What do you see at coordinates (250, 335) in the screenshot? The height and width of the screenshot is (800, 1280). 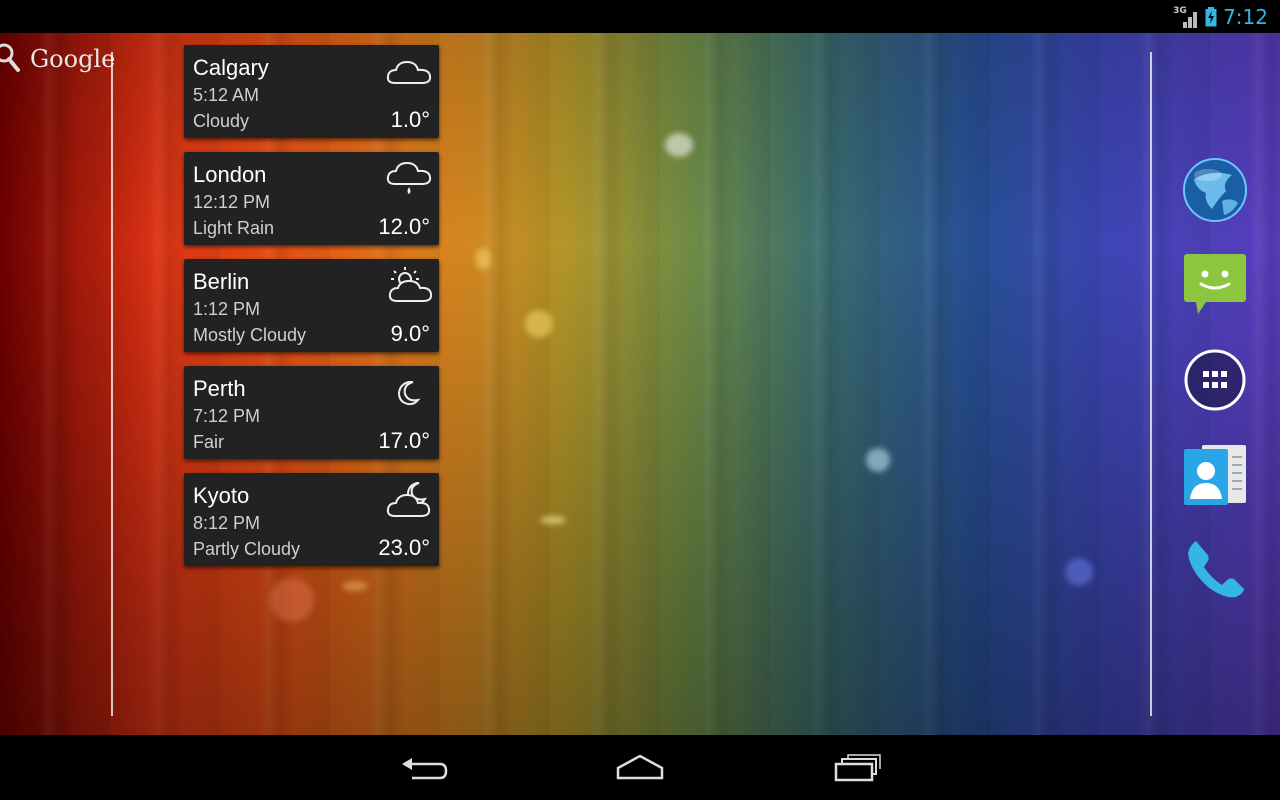 I see `weather-condition: Mostly Cloudy` at bounding box center [250, 335].